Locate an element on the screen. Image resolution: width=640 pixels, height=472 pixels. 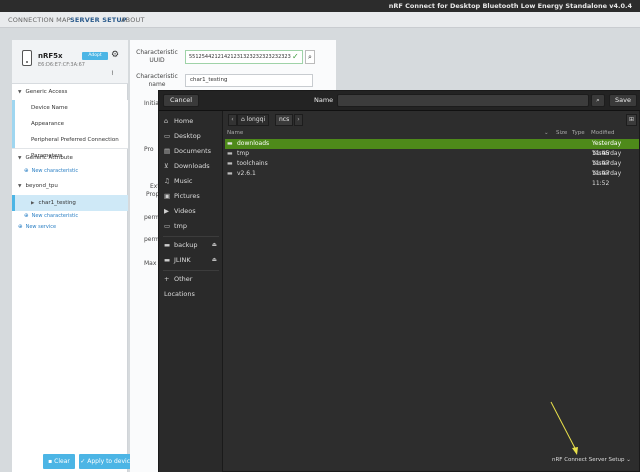
rss-icon: ⌇ is located at coordinates (112, 73).